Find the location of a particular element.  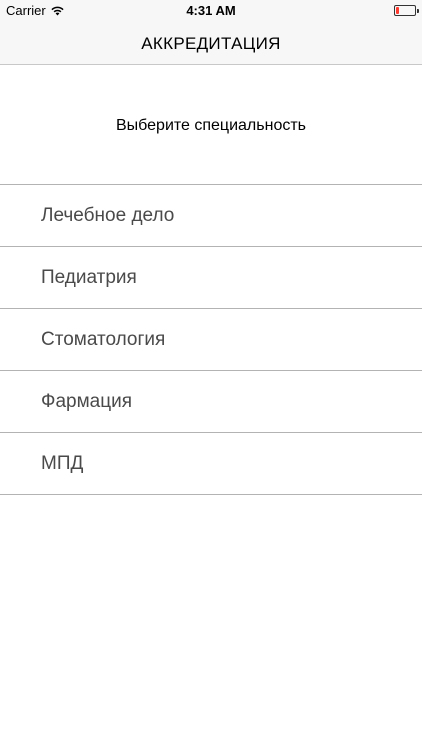

battery-icon is located at coordinates (406, 10).